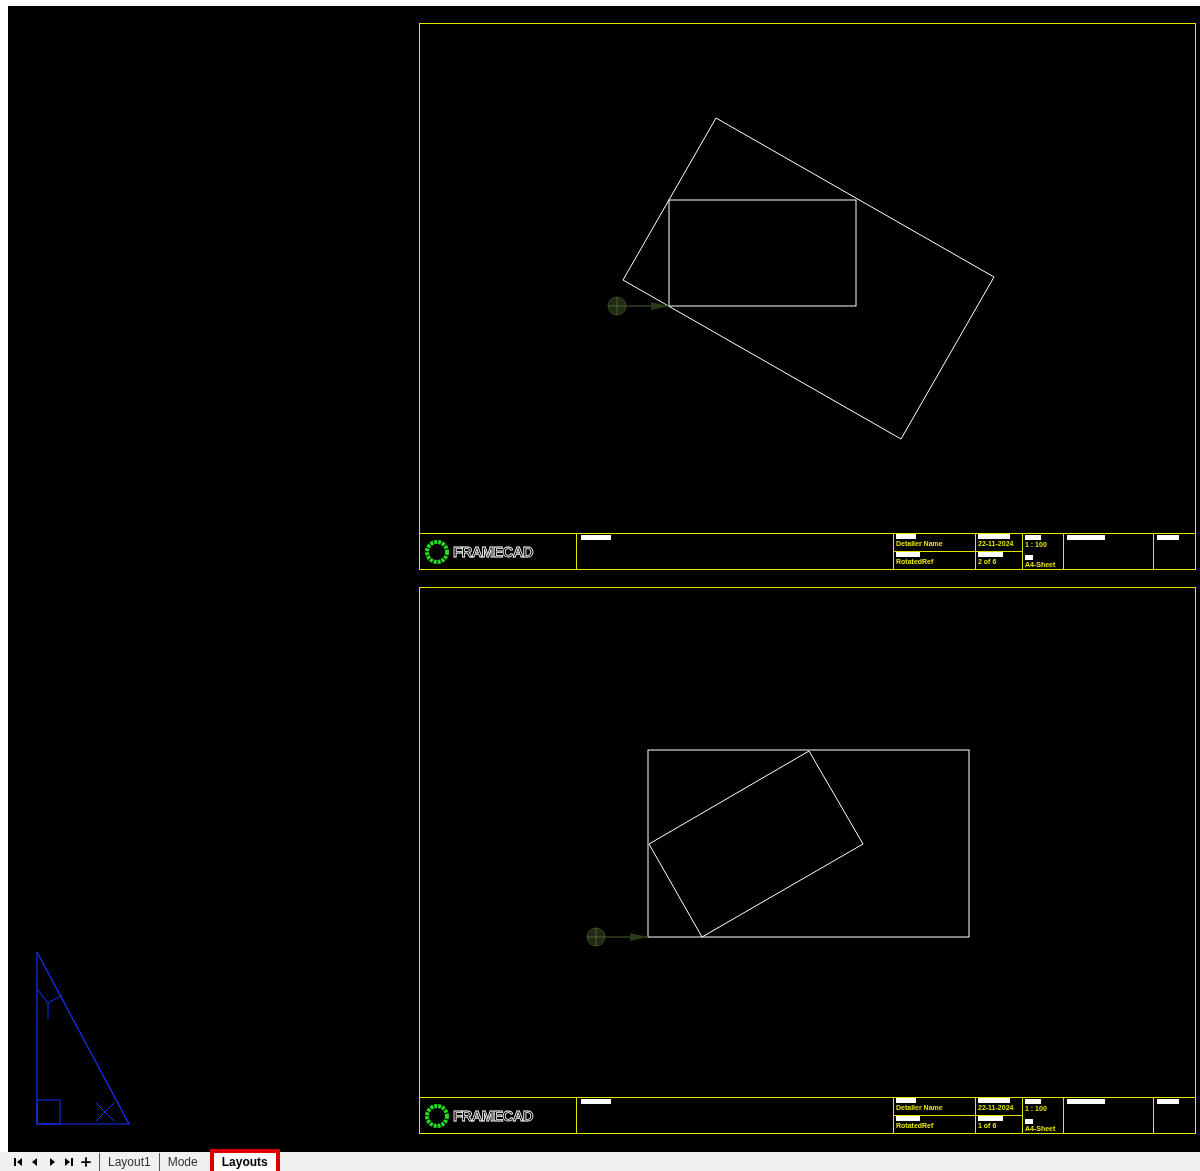  Describe the element at coordinates (129, 1161) in the screenshot. I see `layout-tab: Layout1` at that location.